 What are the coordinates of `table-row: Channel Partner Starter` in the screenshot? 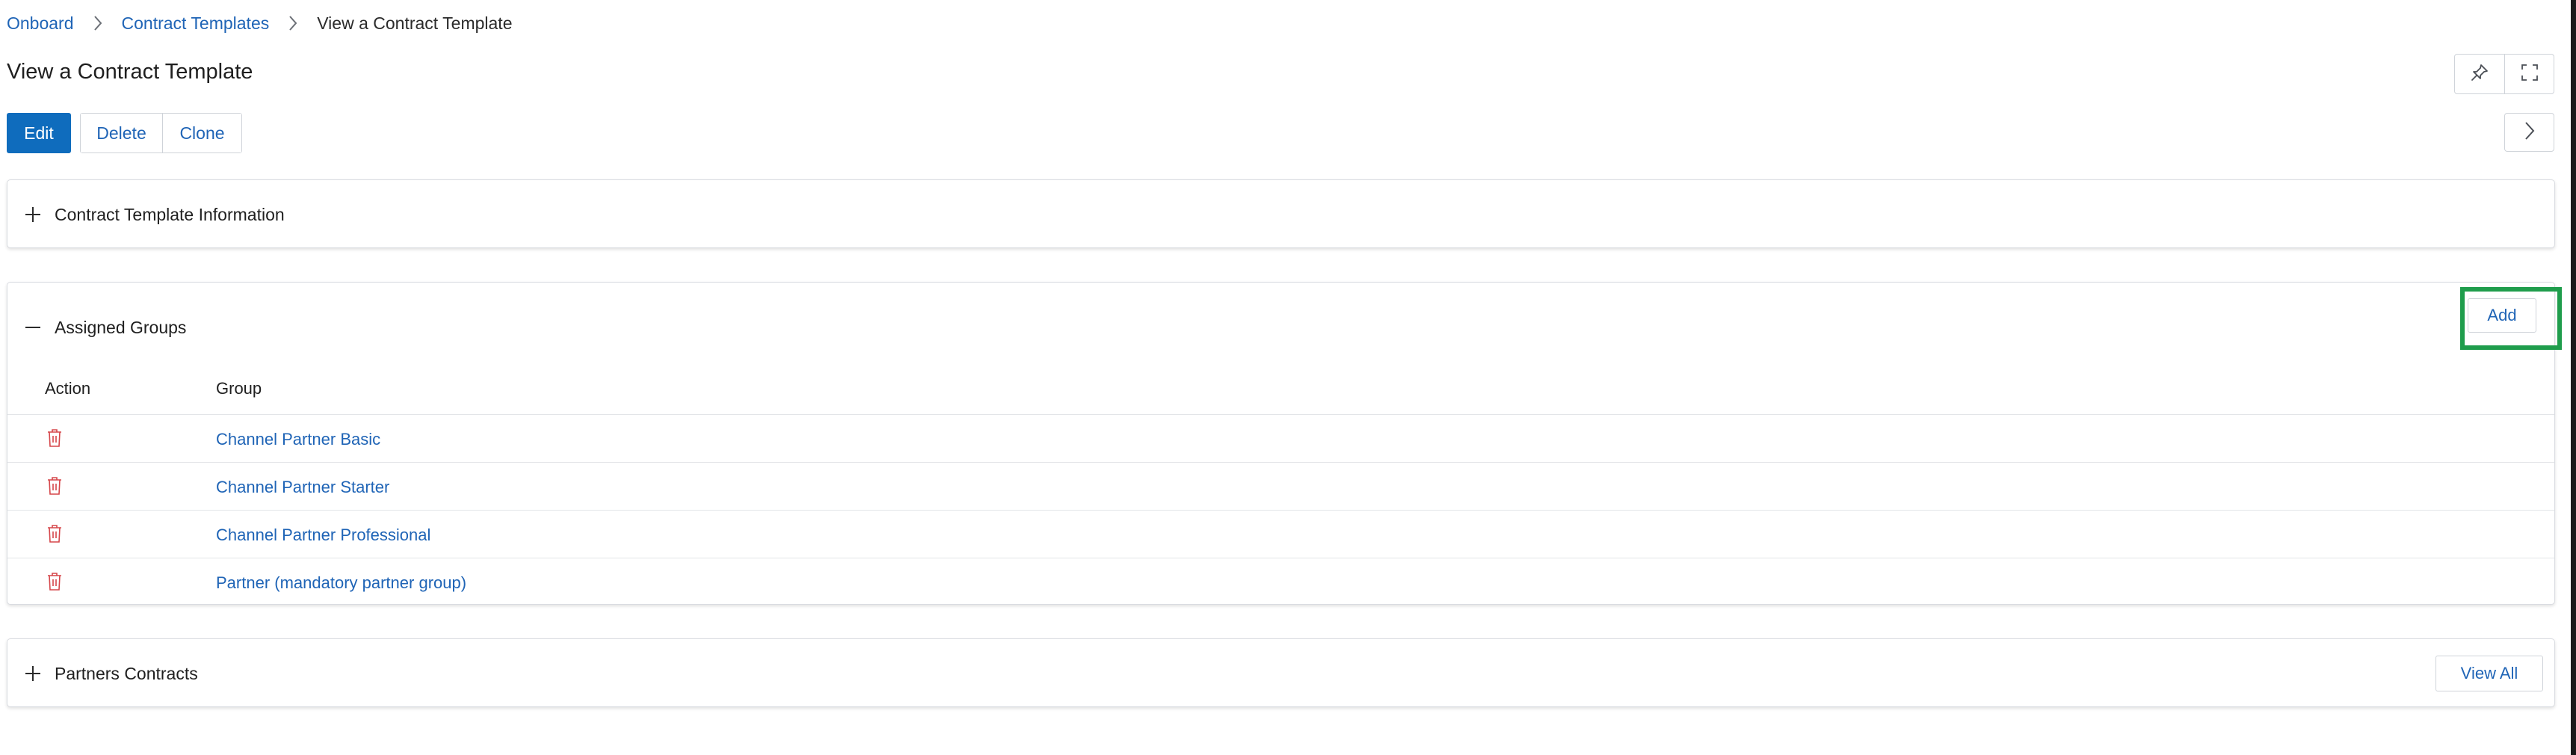 It's located at (1281, 487).